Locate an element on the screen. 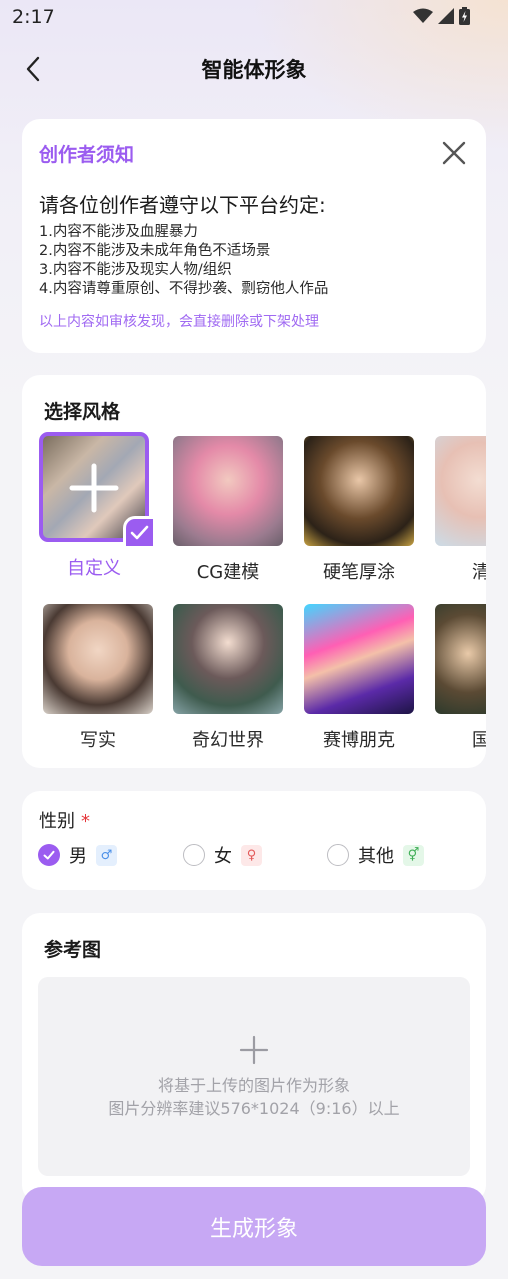 This screenshot has height=1279, width=508. gender-option-label: 其他 is located at coordinates (376, 856).